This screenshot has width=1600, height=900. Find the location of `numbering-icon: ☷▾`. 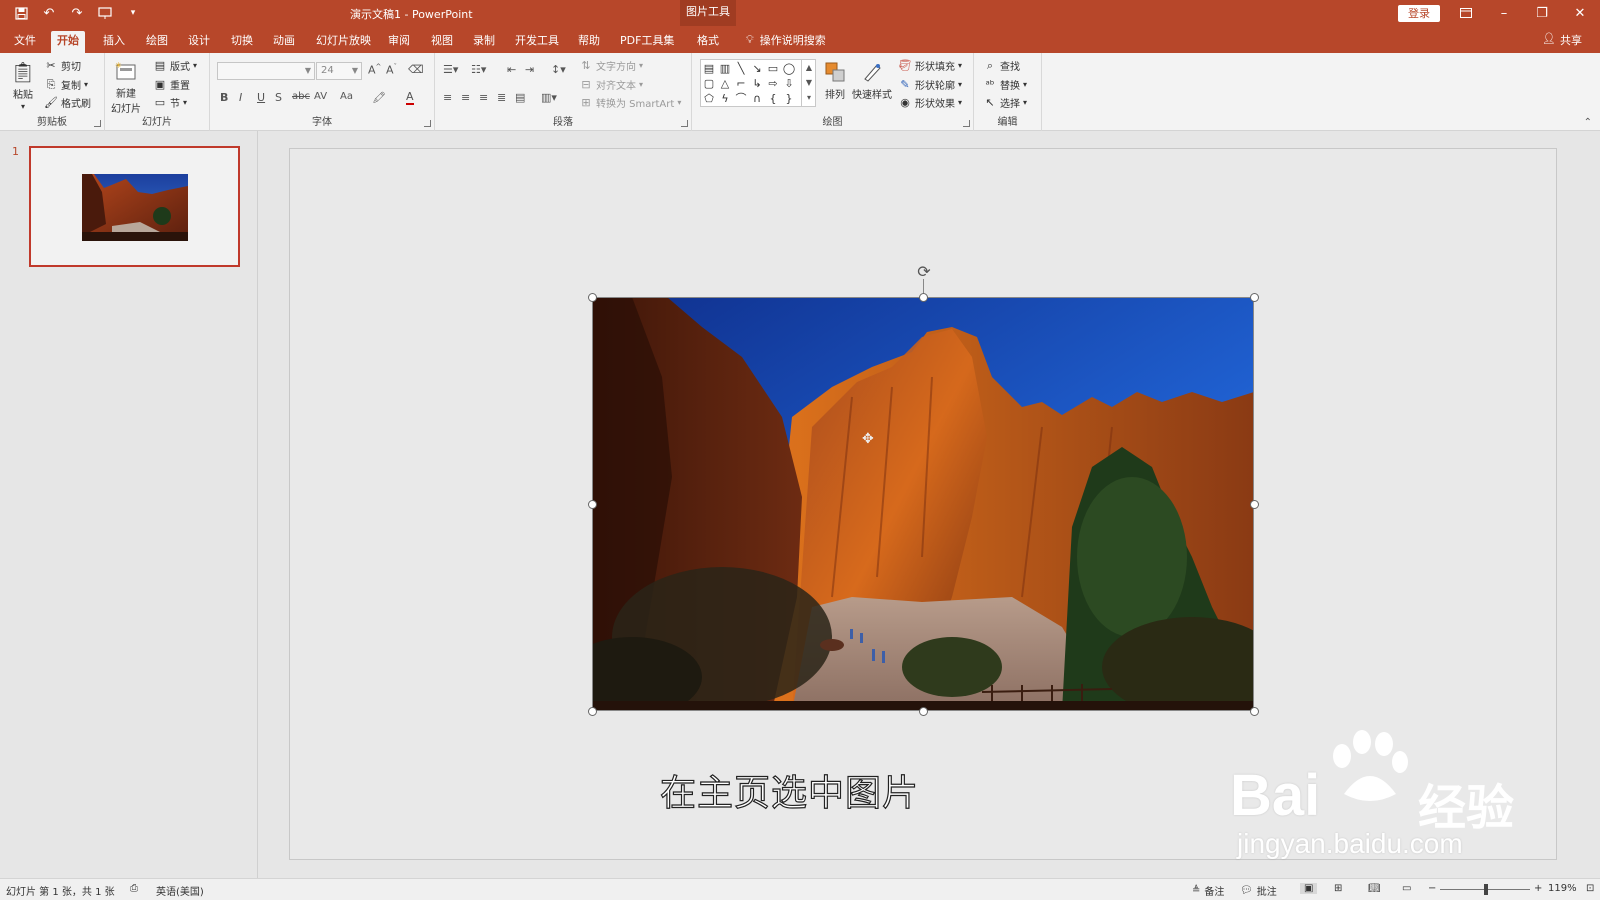

numbering-icon: ☷▾ is located at coordinates (478, 69).